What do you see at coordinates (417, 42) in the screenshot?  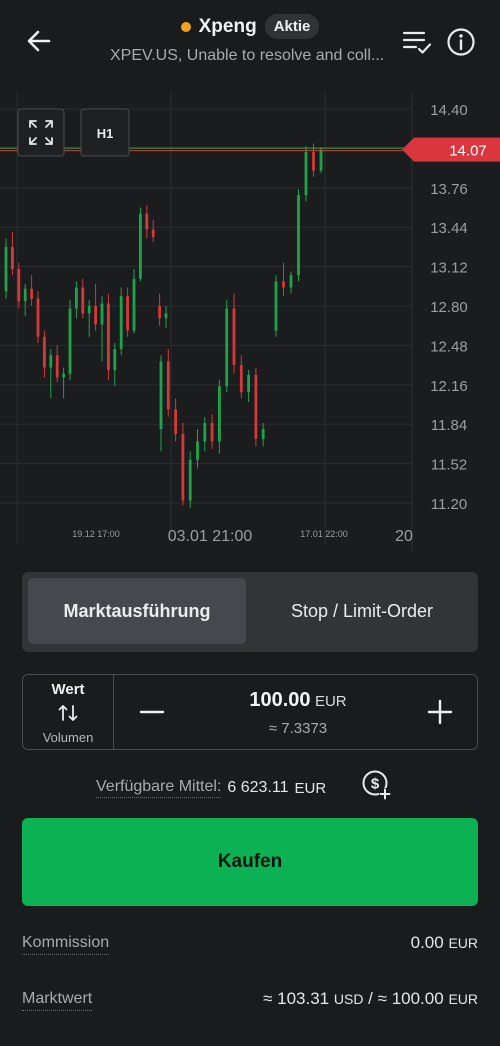 I see `watchlist-icon` at bounding box center [417, 42].